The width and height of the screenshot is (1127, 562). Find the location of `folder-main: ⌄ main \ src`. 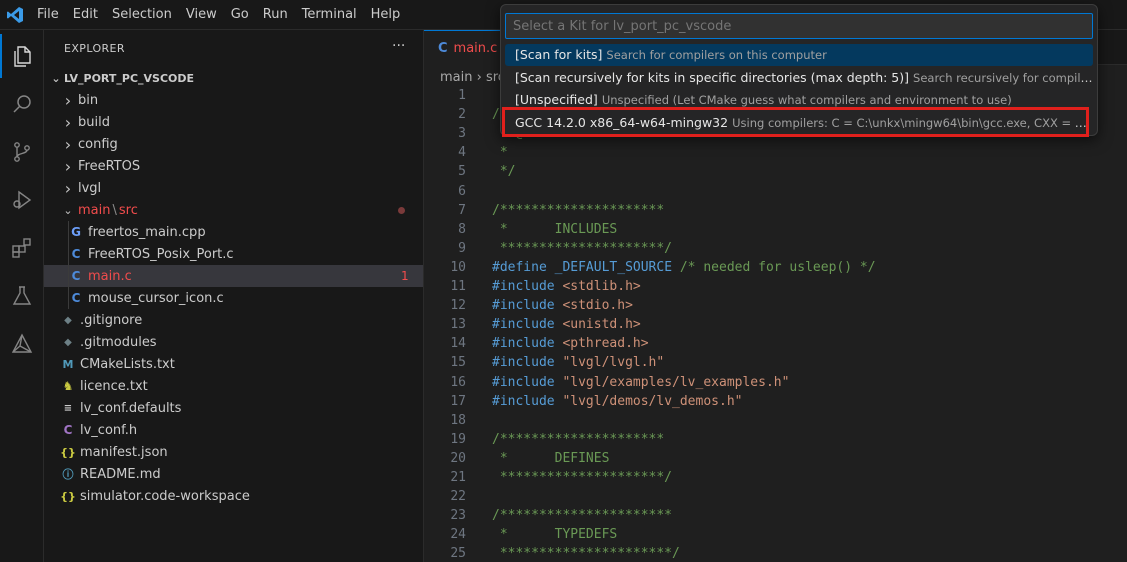

folder-main: ⌄ main \ src is located at coordinates (233, 210).